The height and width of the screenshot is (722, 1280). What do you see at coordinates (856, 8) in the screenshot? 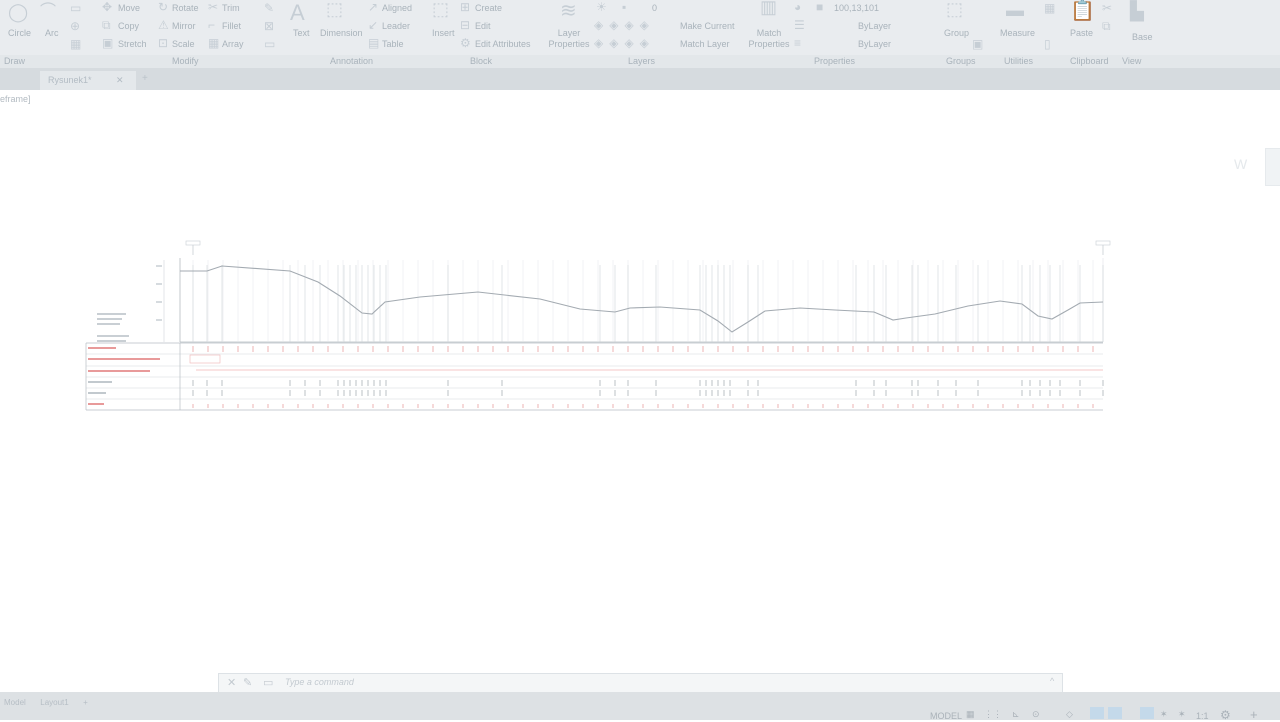
I see `color-dropdown: 100,13,101` at bounding box center [856, 8].